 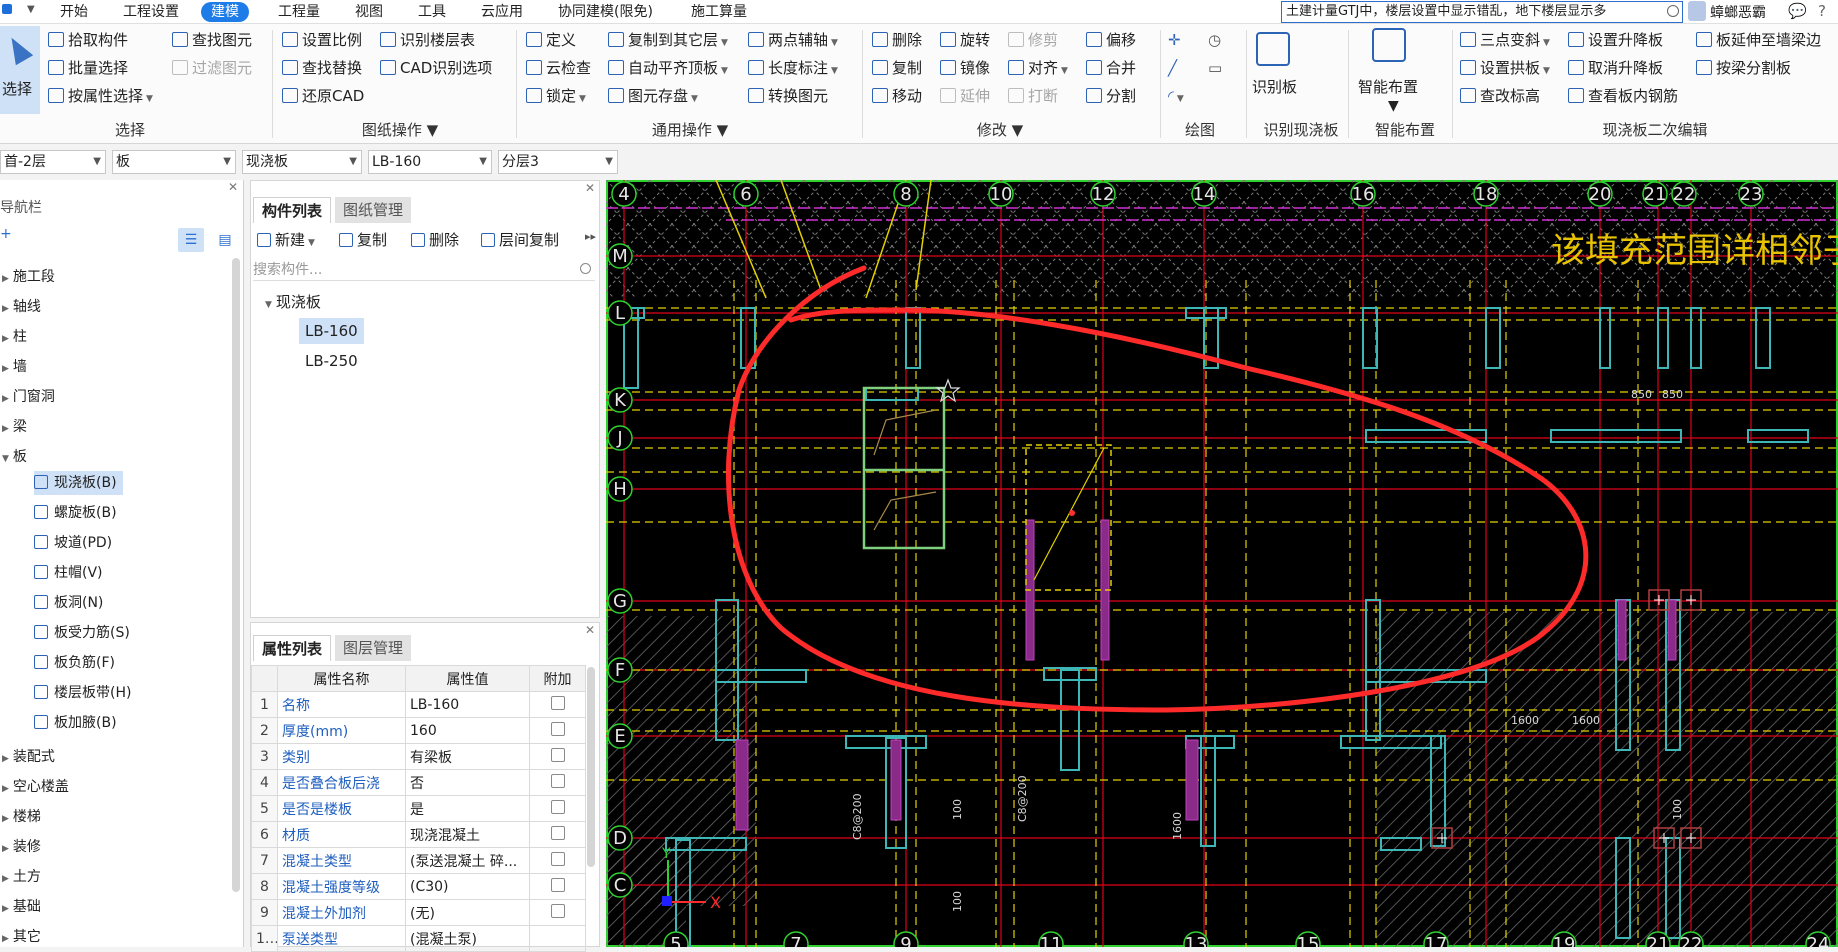 I want to click on tab-component-list: 构件列表, so click(x=292, y=210).